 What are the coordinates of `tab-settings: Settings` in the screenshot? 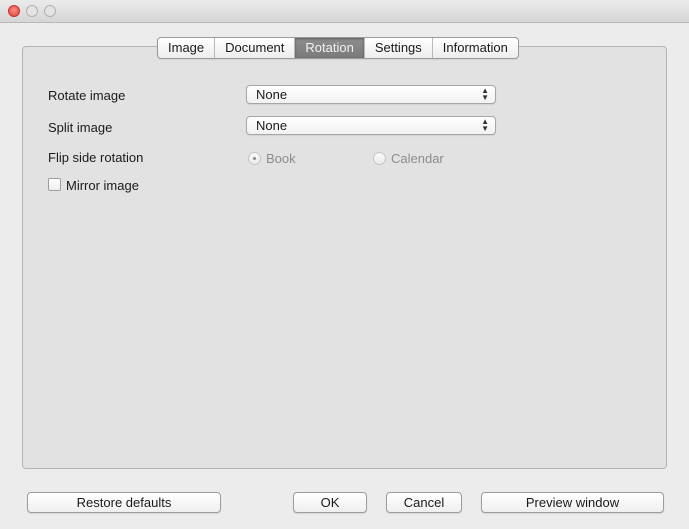 It's located at (399, 48).